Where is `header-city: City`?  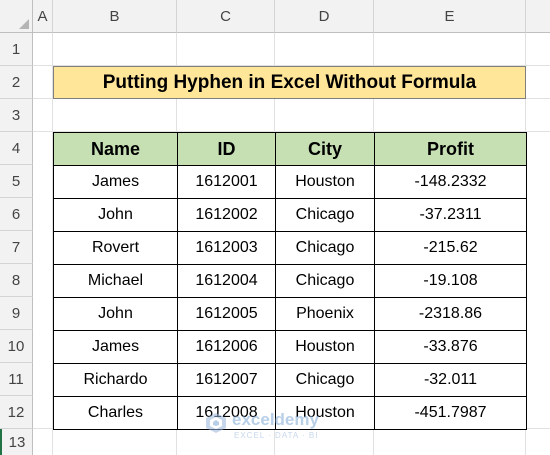
header-city: City is located at coordinates (325, 149).